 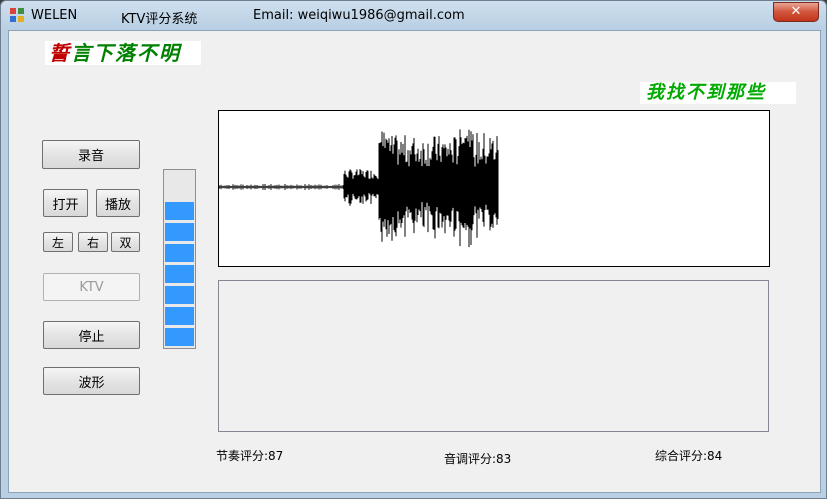 What do you see at coordinates (736, 92) in the screenshot?
I see `banner-right-char: 那` at bounding box center [736, 92].